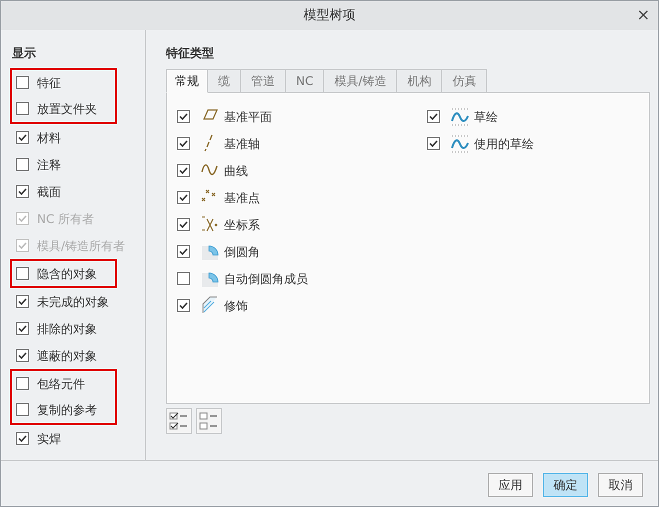 Image resolution: width=659 pixels, height=507 pixels. Describe the element at coordinates (49, 83) in the screenshot. I see `checkbox-label: 特征` at that location.